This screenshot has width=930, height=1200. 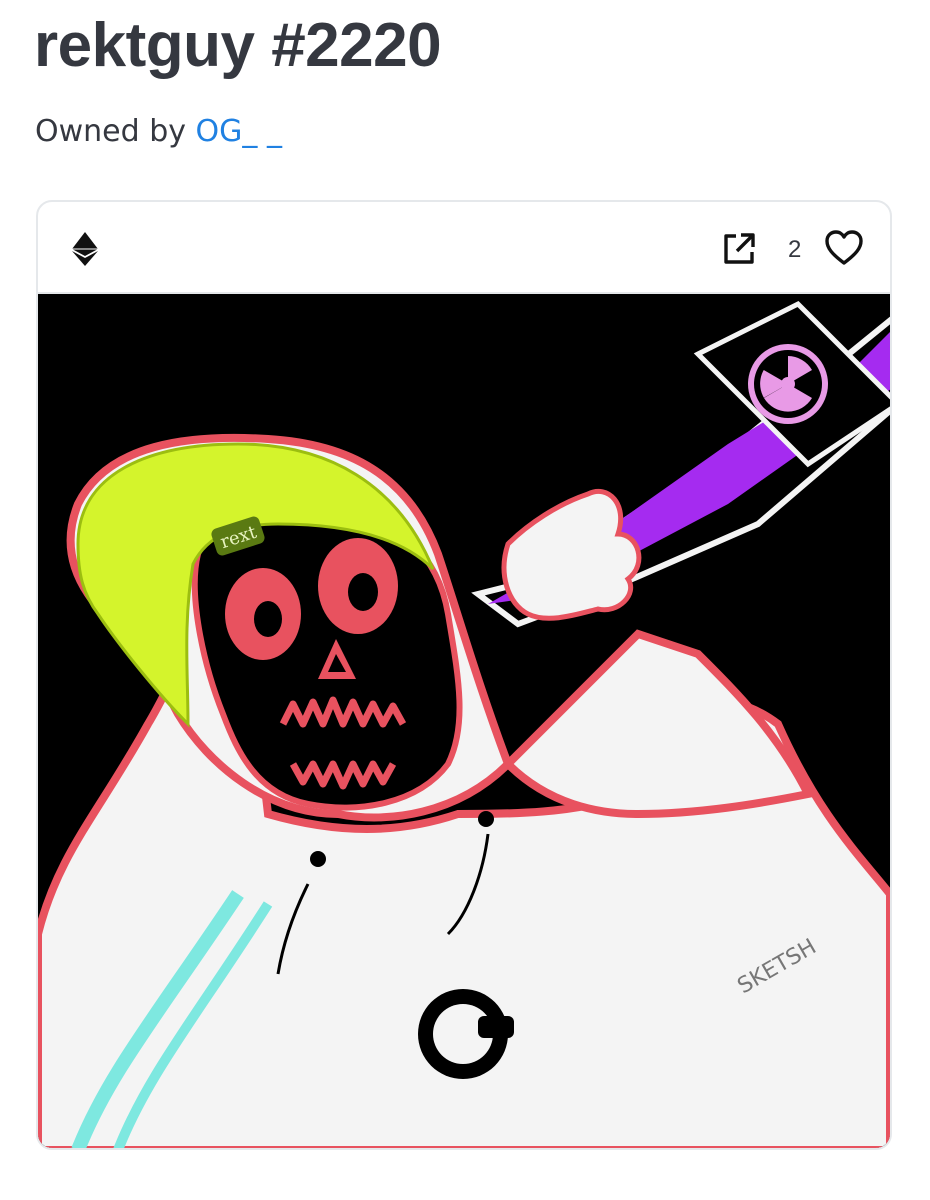 What do you see at coordinates (239, 131) in the screenshot?
I see `owner-link: OG_ _` at bounding box center [239, 131].